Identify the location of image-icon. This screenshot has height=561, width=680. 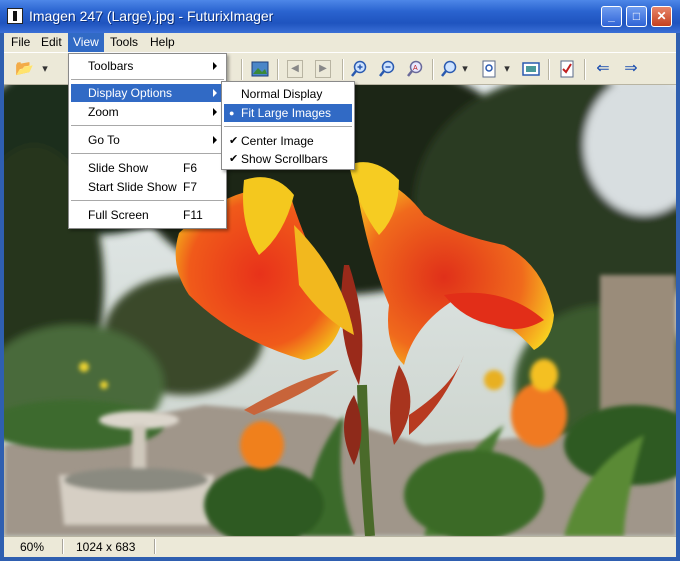
(260, 69).